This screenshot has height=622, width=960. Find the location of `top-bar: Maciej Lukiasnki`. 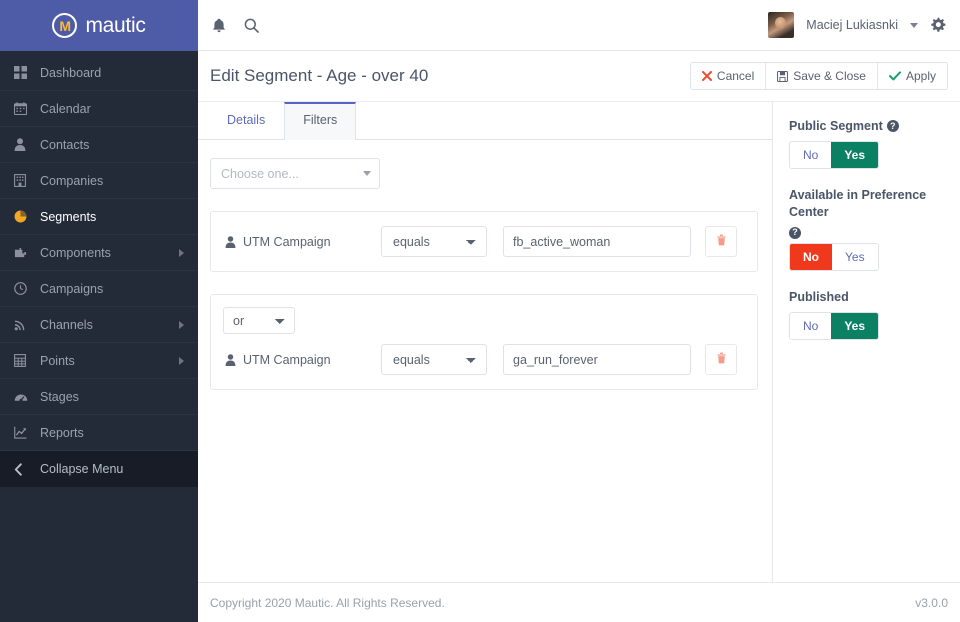

top-bar: Maciej Lukiasnki is located at coordinates (579, 25).